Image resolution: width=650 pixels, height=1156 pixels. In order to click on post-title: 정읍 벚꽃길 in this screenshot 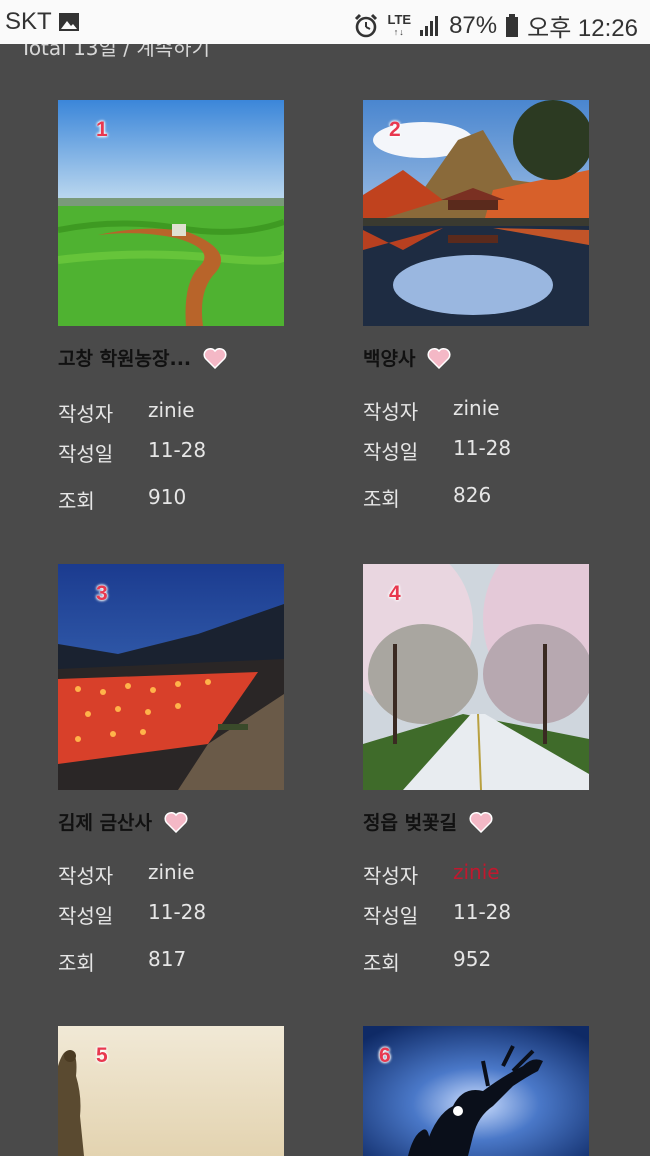, I will do `click(410, 821)`.